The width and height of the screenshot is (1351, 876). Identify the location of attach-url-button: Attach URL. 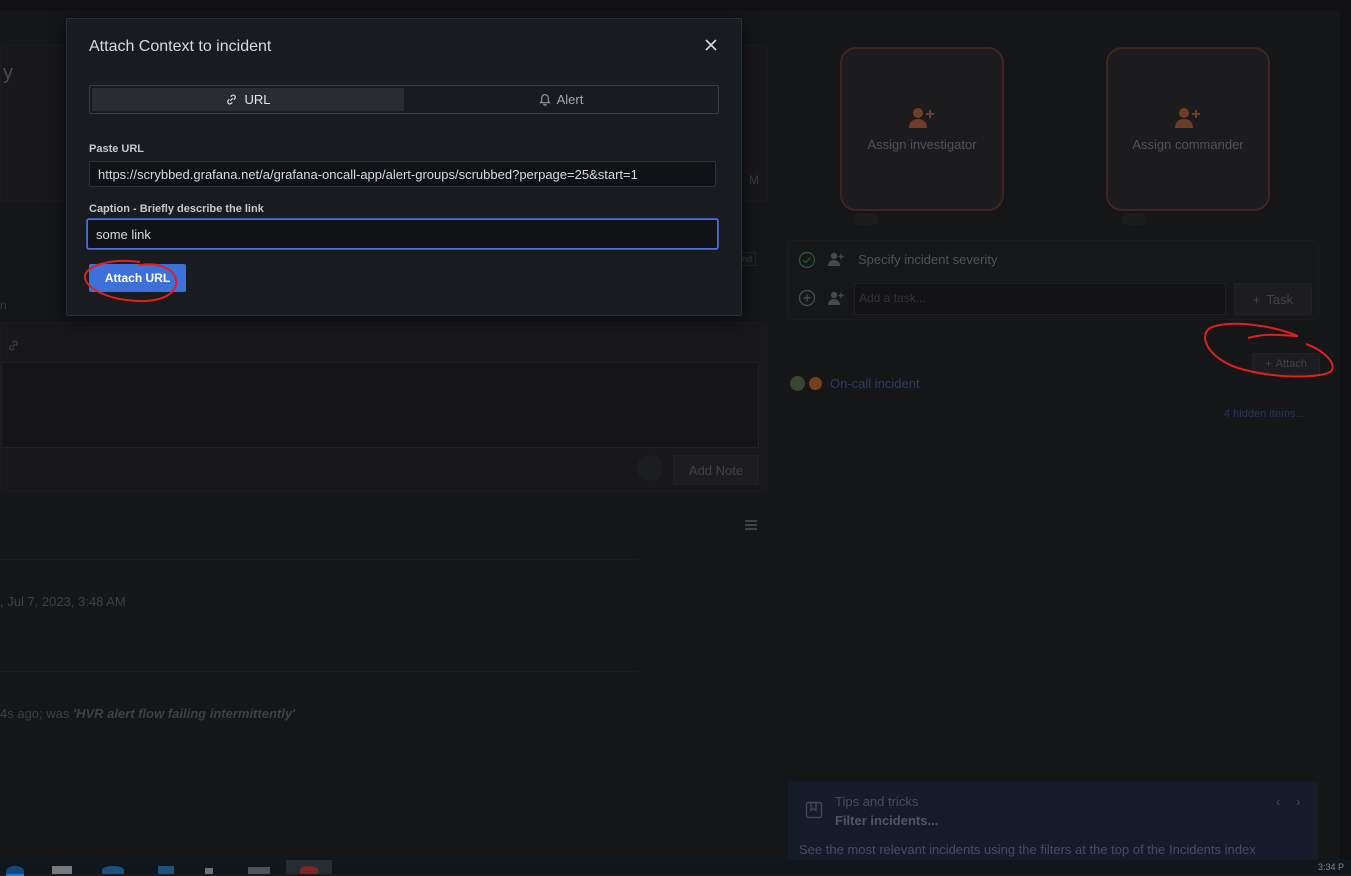
(137, 278).